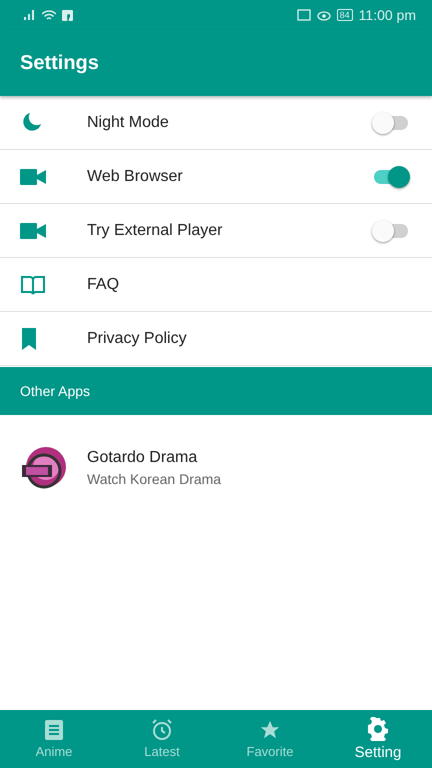 Image resolution: width=432 pixels, height=768 pixels. Describe the element at coordinates (55, 391) in the screenshot. I see `section-title: Other Apps` at that location.